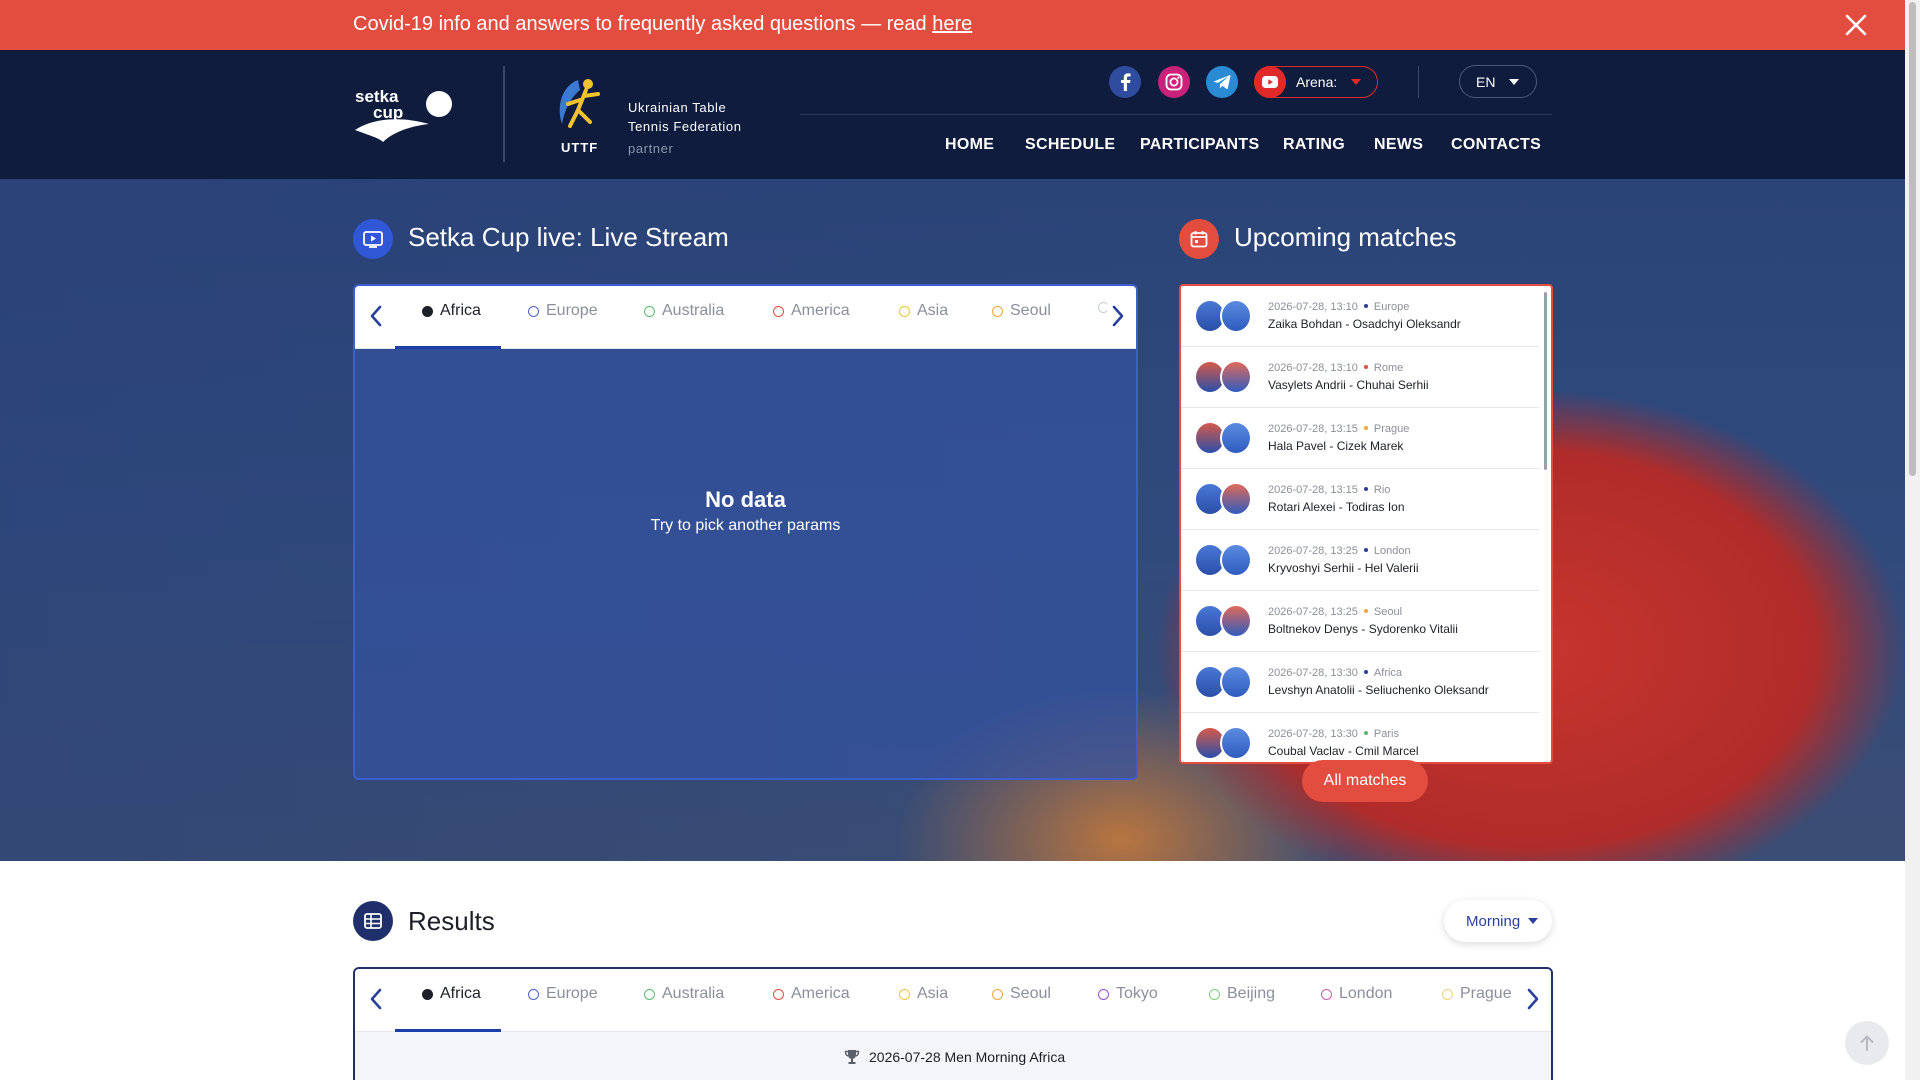  I want to click on live-stream-icon, so click(373, 239).